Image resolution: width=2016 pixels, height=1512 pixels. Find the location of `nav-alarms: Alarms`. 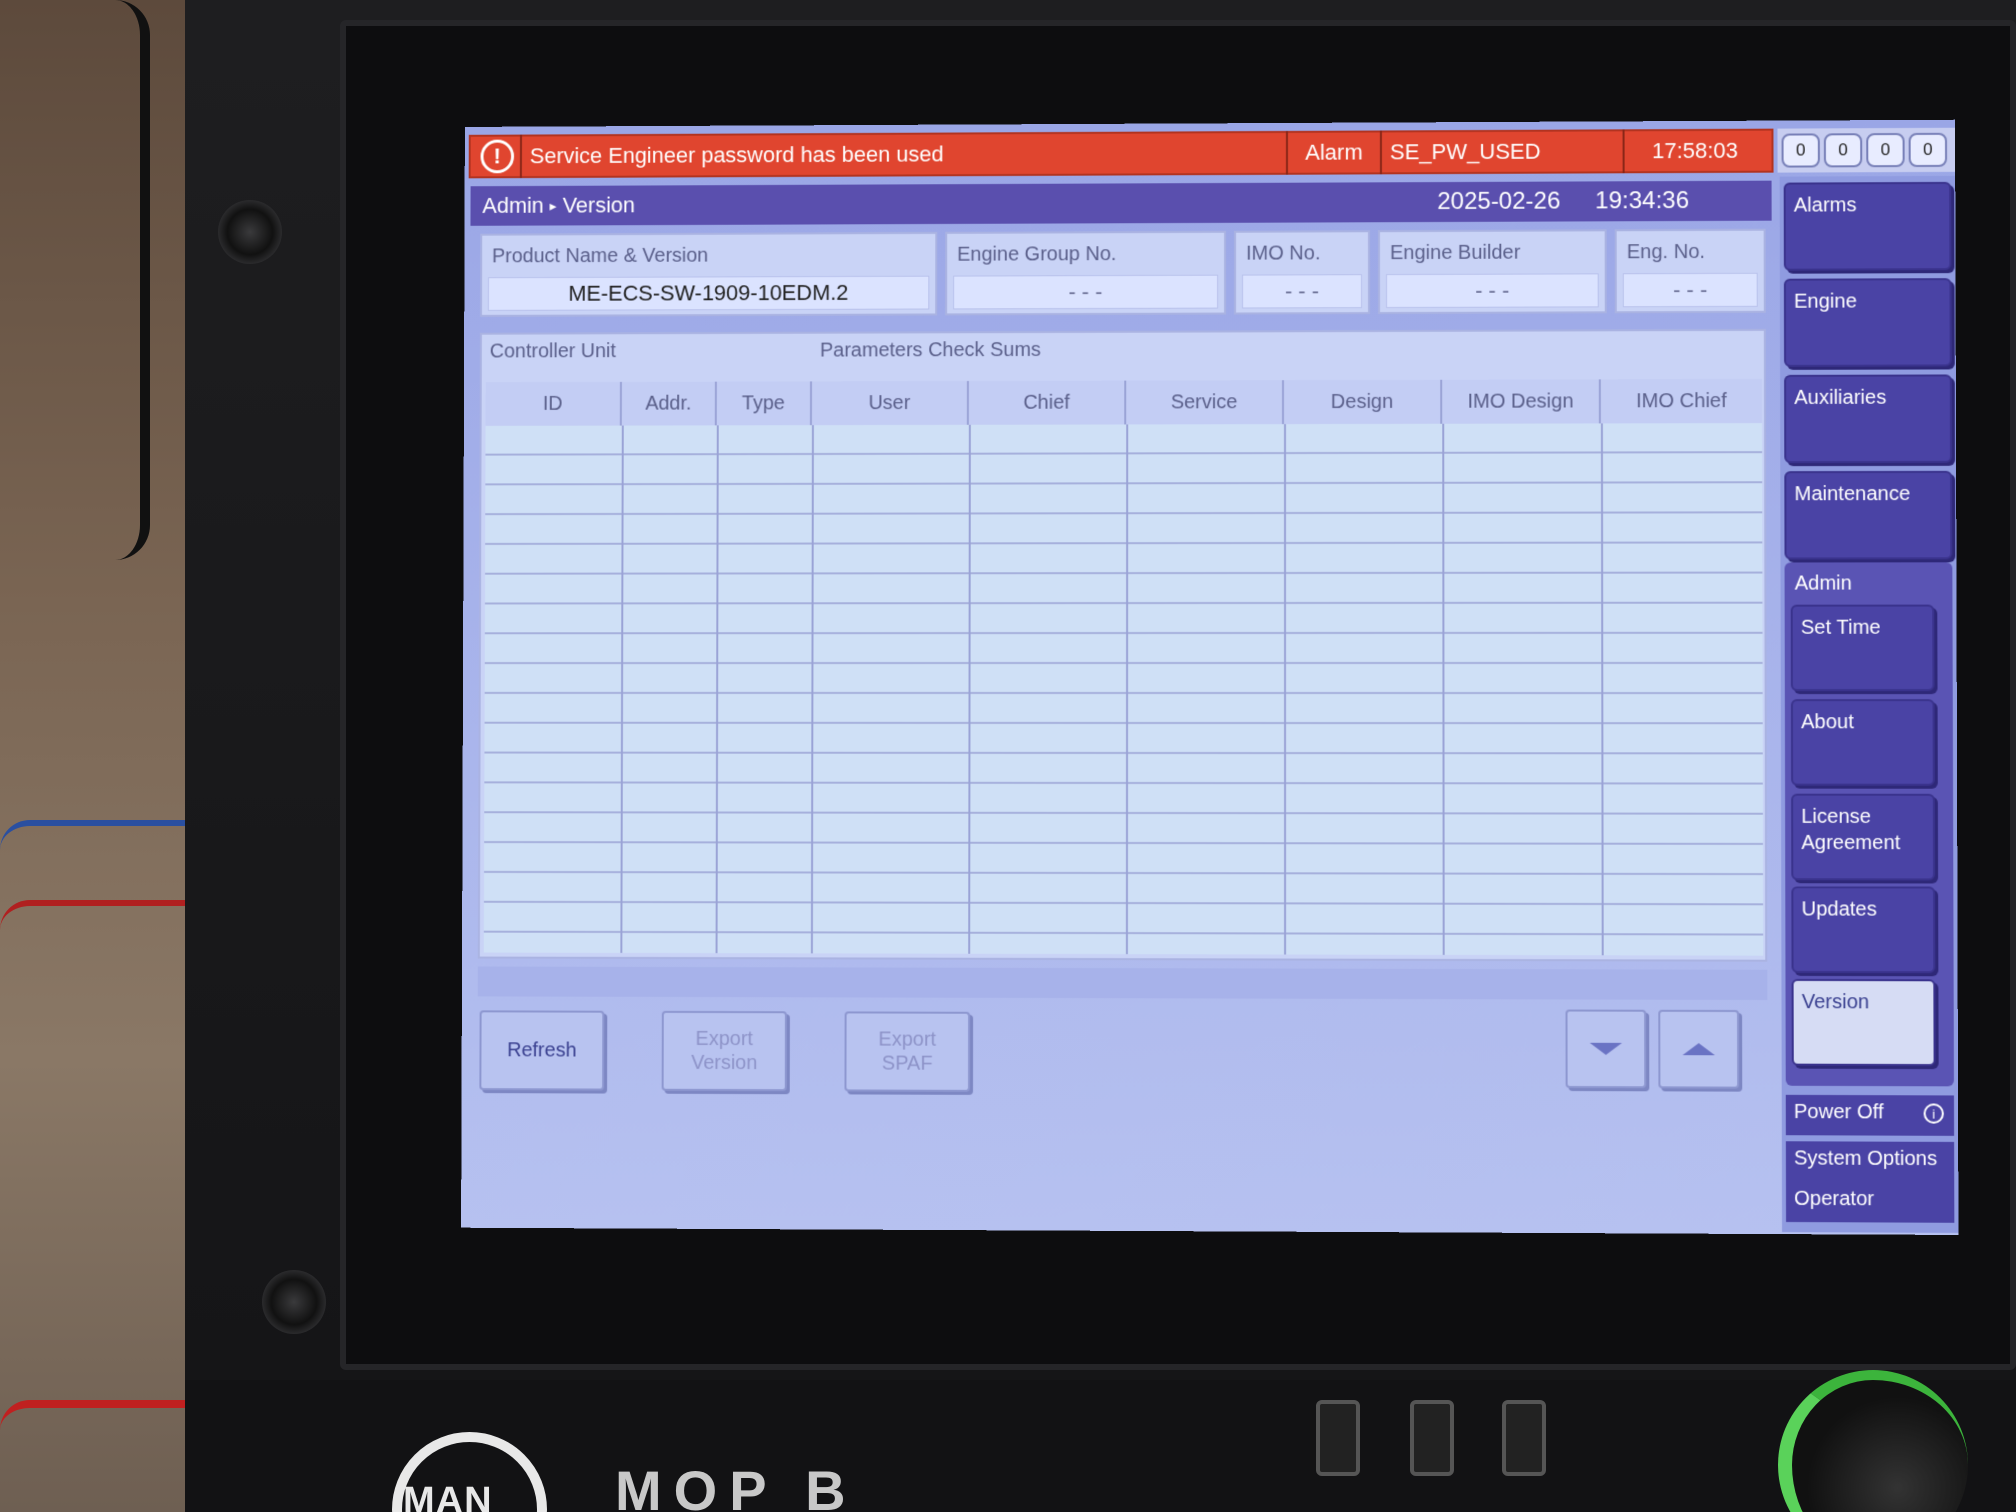

nav-alarms: Alarms is located at coordinates (1868, 226).